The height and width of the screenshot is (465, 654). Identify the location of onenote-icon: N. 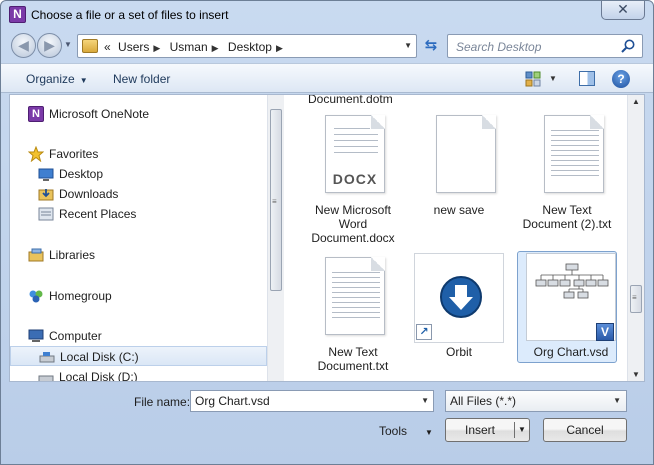
(36, 114).